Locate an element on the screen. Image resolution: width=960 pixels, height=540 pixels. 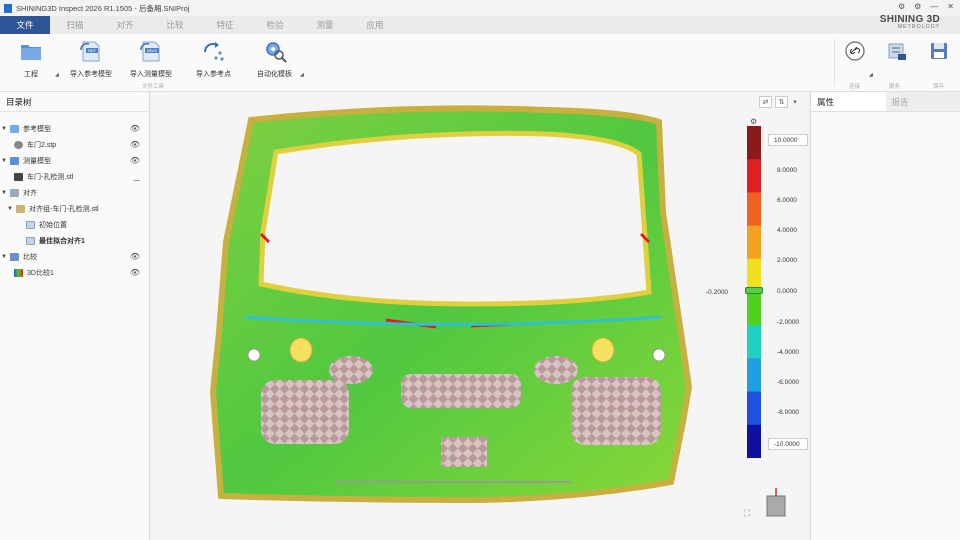
tree-item-align: ▼ 对齐 is located at coordinates (75, 192).